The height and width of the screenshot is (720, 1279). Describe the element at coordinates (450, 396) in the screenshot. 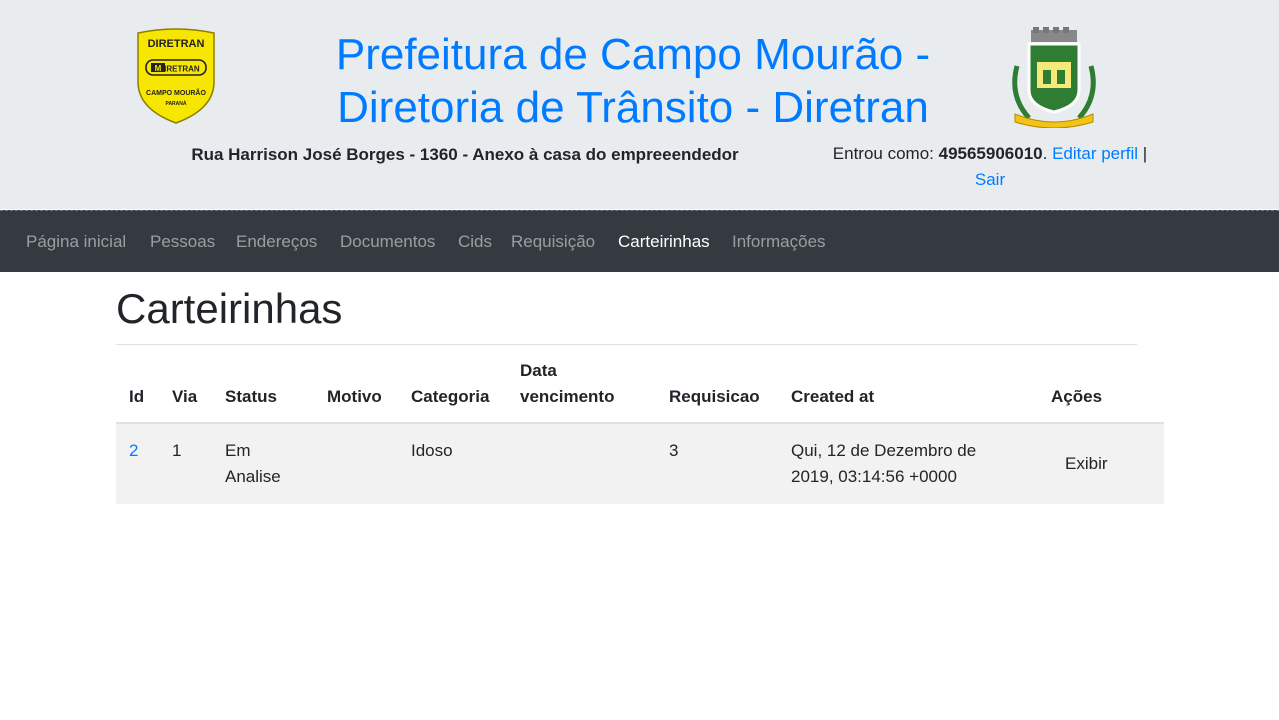

I see `col-header-categoria: Categoria` at that location.